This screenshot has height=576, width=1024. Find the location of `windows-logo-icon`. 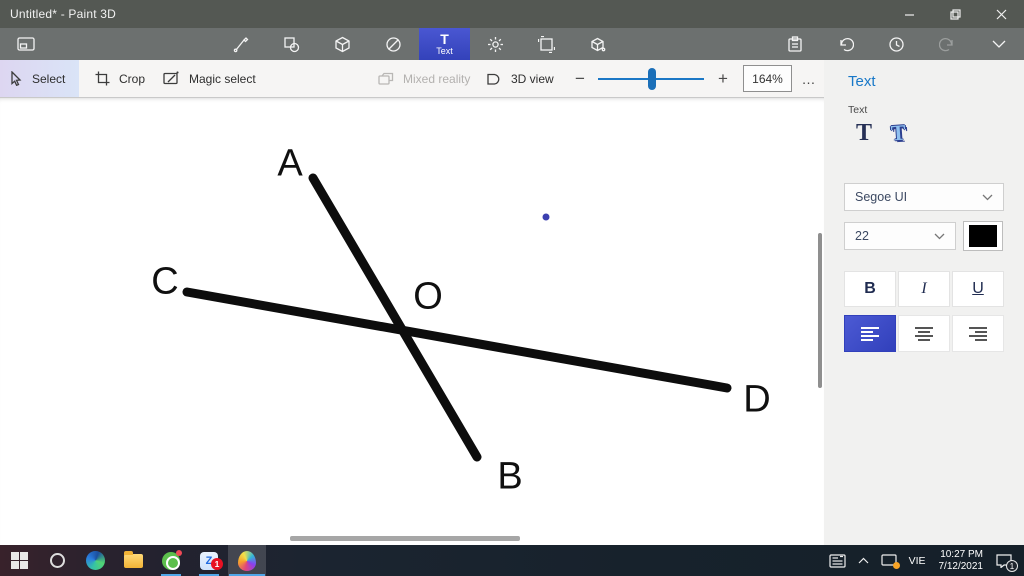

windows-logo-icon is located at coordinates (19, 560).